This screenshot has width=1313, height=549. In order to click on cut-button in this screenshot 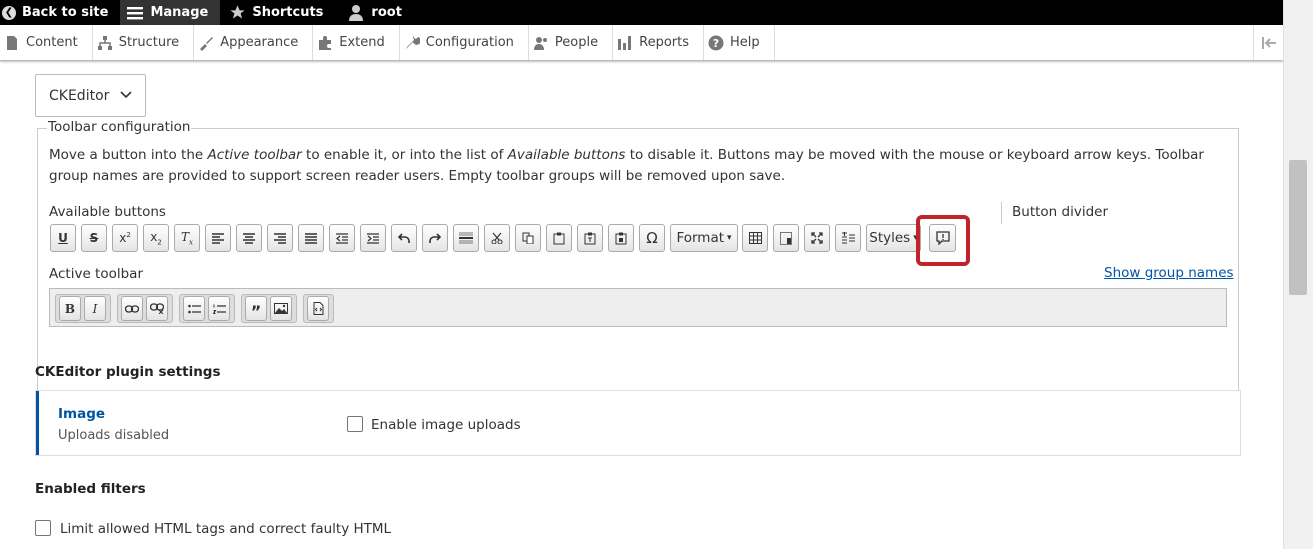, I will do `click(497, 238)`.